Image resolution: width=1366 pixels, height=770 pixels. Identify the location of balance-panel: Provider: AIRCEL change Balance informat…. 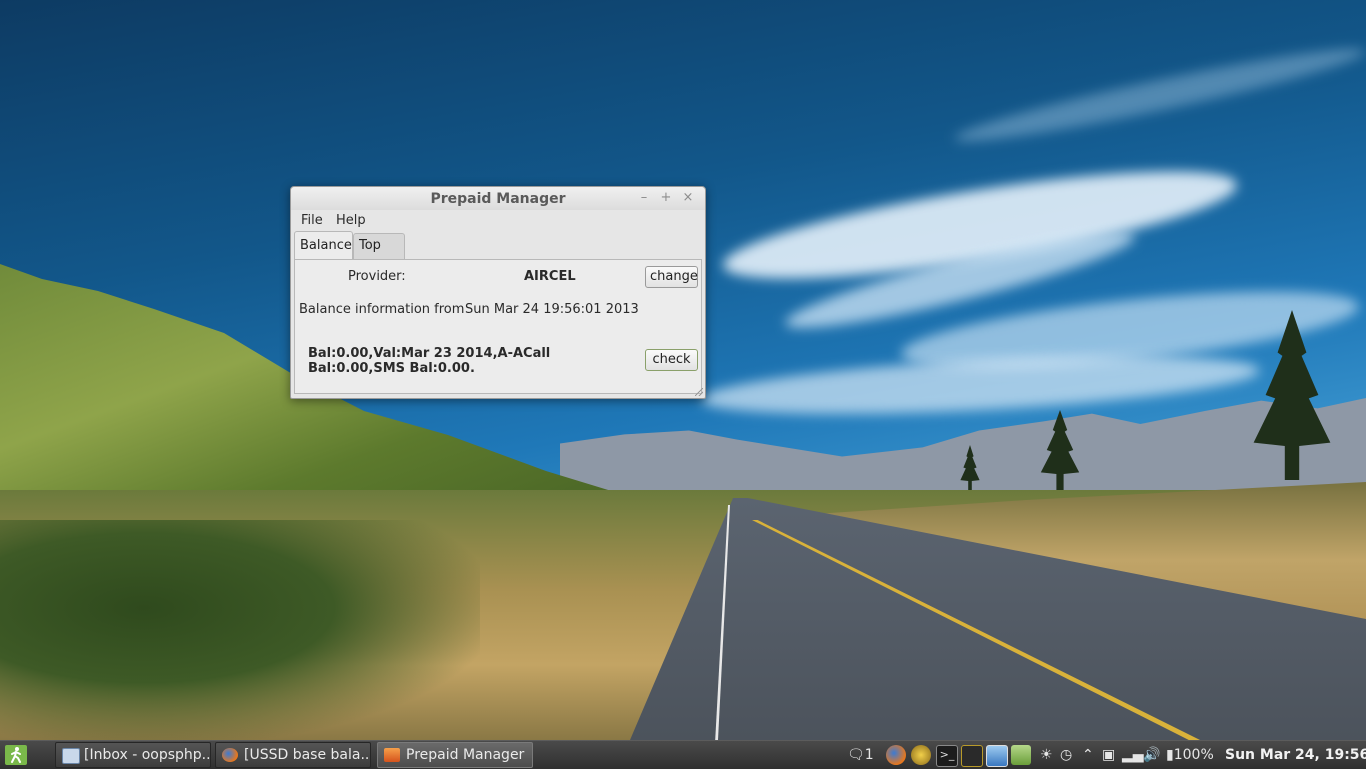
(498, 326).